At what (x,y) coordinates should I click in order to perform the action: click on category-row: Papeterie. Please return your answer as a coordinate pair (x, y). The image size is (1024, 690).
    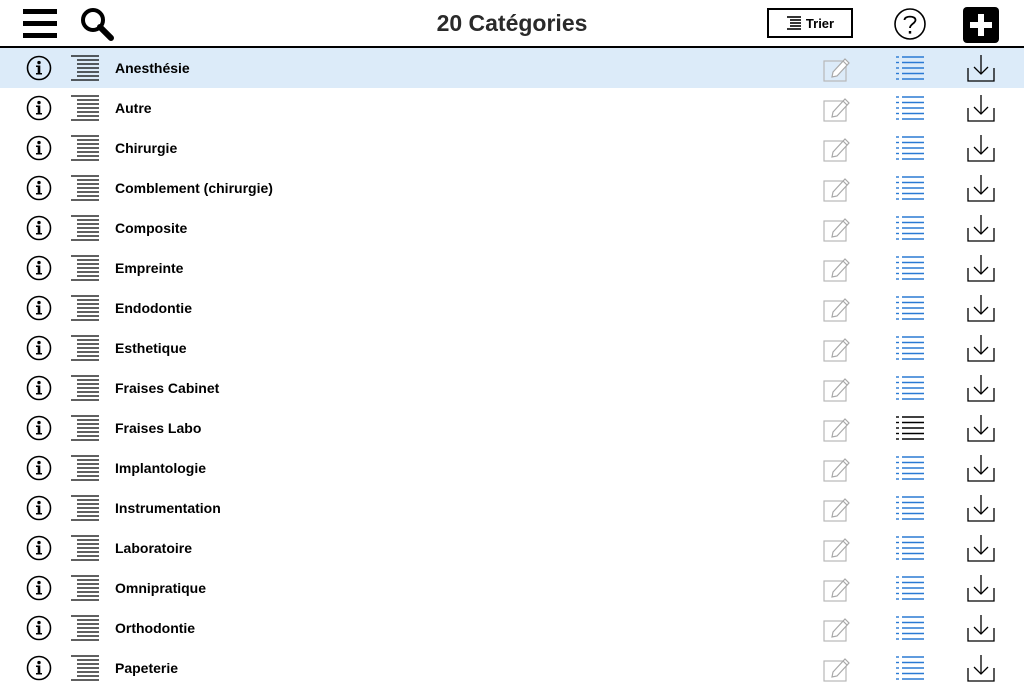
    Looking at the image, I should click on (512, 668).